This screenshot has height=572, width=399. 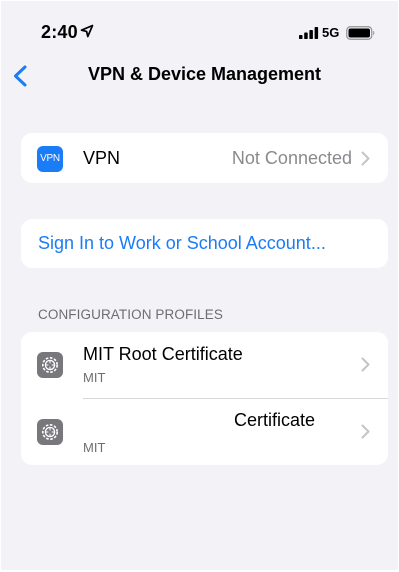 I want to click on vpn-row: VPN VPN Not Connected, so click(x=204, y=158).